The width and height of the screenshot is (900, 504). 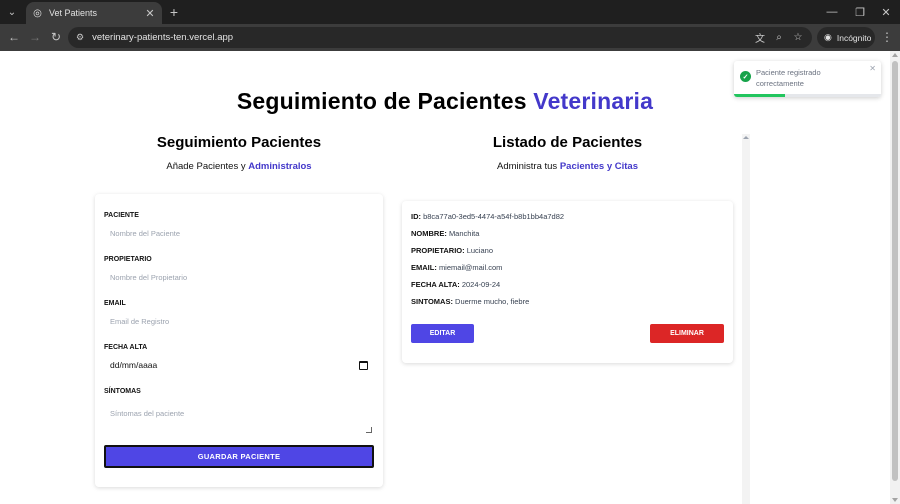 I want to click on reload-icon: ↻, so click(x=56, y=37).